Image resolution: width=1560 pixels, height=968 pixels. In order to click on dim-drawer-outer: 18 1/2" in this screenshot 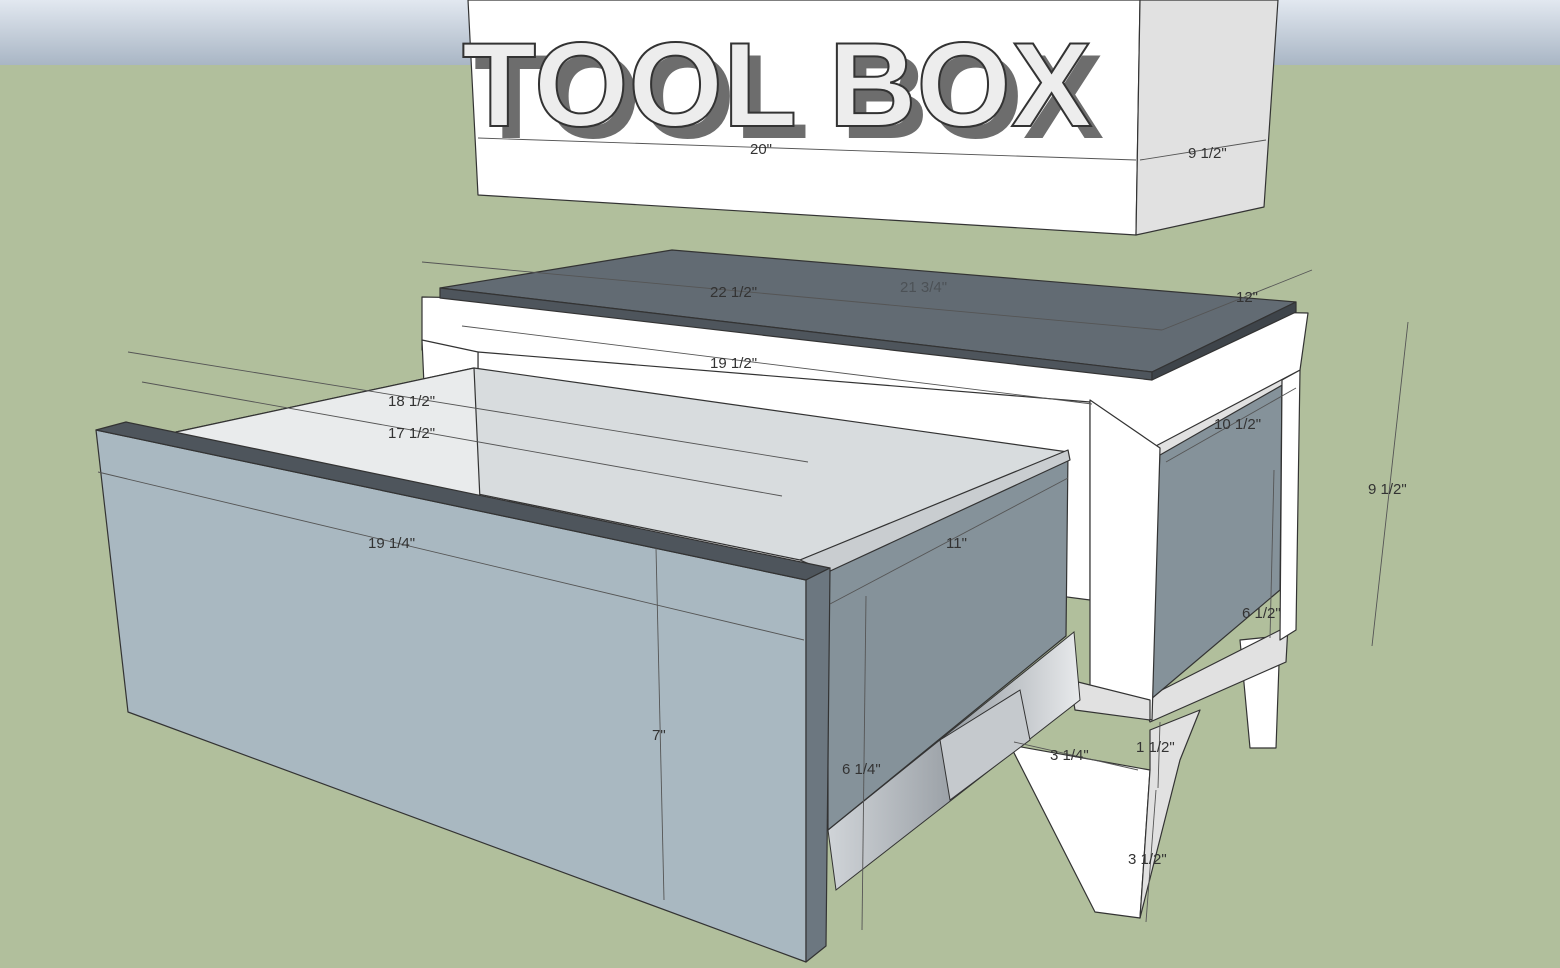, I will do `click(411, 401)`.